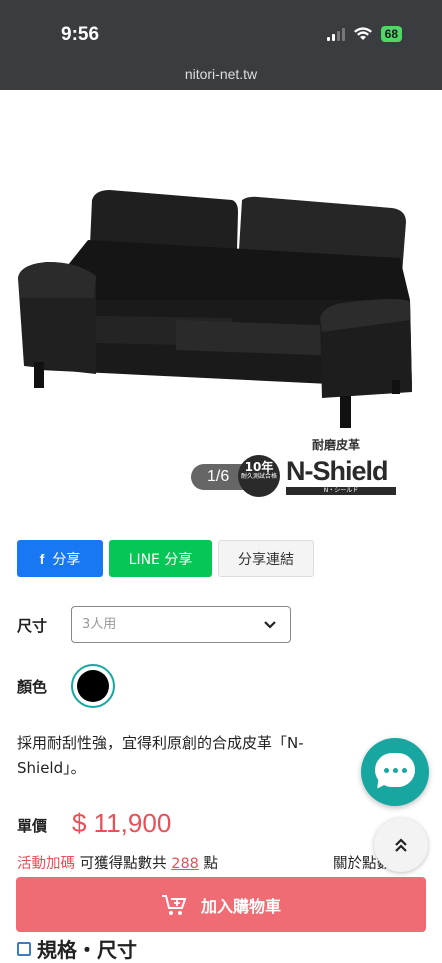 The height and width of the screenshot is (963, 442). What do you see at coordinates (270, 625) in the screenshot?
I see `chevron-down-icon` at bounding box center [270, 625].